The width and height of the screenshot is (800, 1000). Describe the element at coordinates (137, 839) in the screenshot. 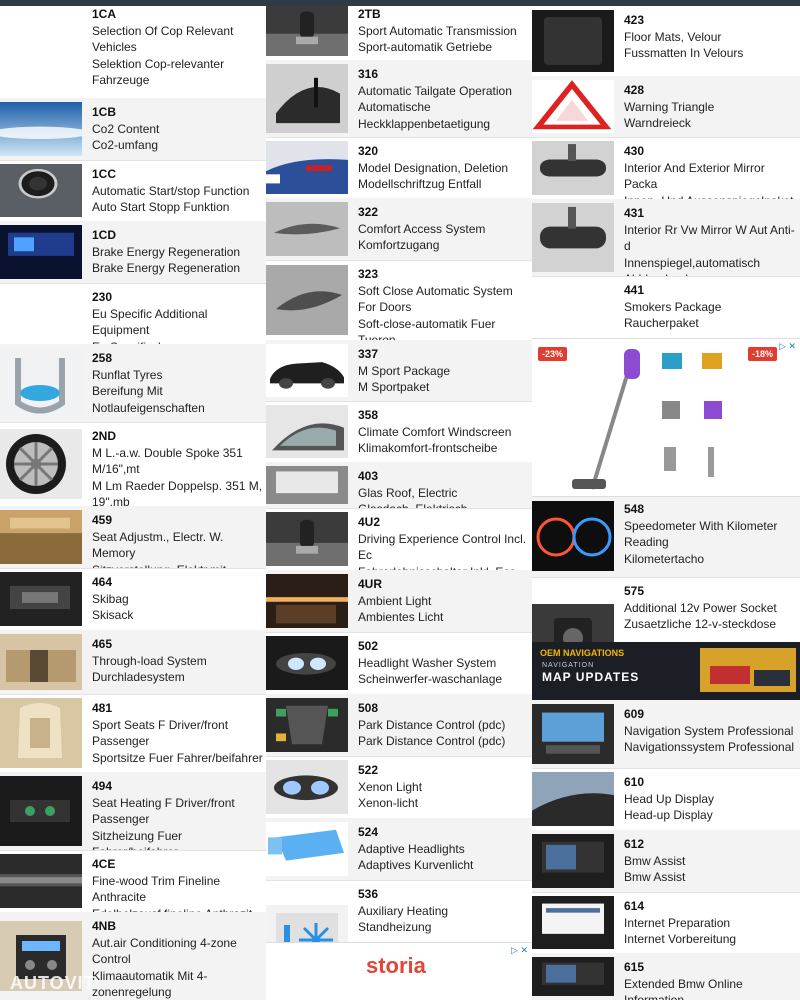

I see `option-description-de: Sitzheizung Fuer Fahrer/beifahrer` at that location.